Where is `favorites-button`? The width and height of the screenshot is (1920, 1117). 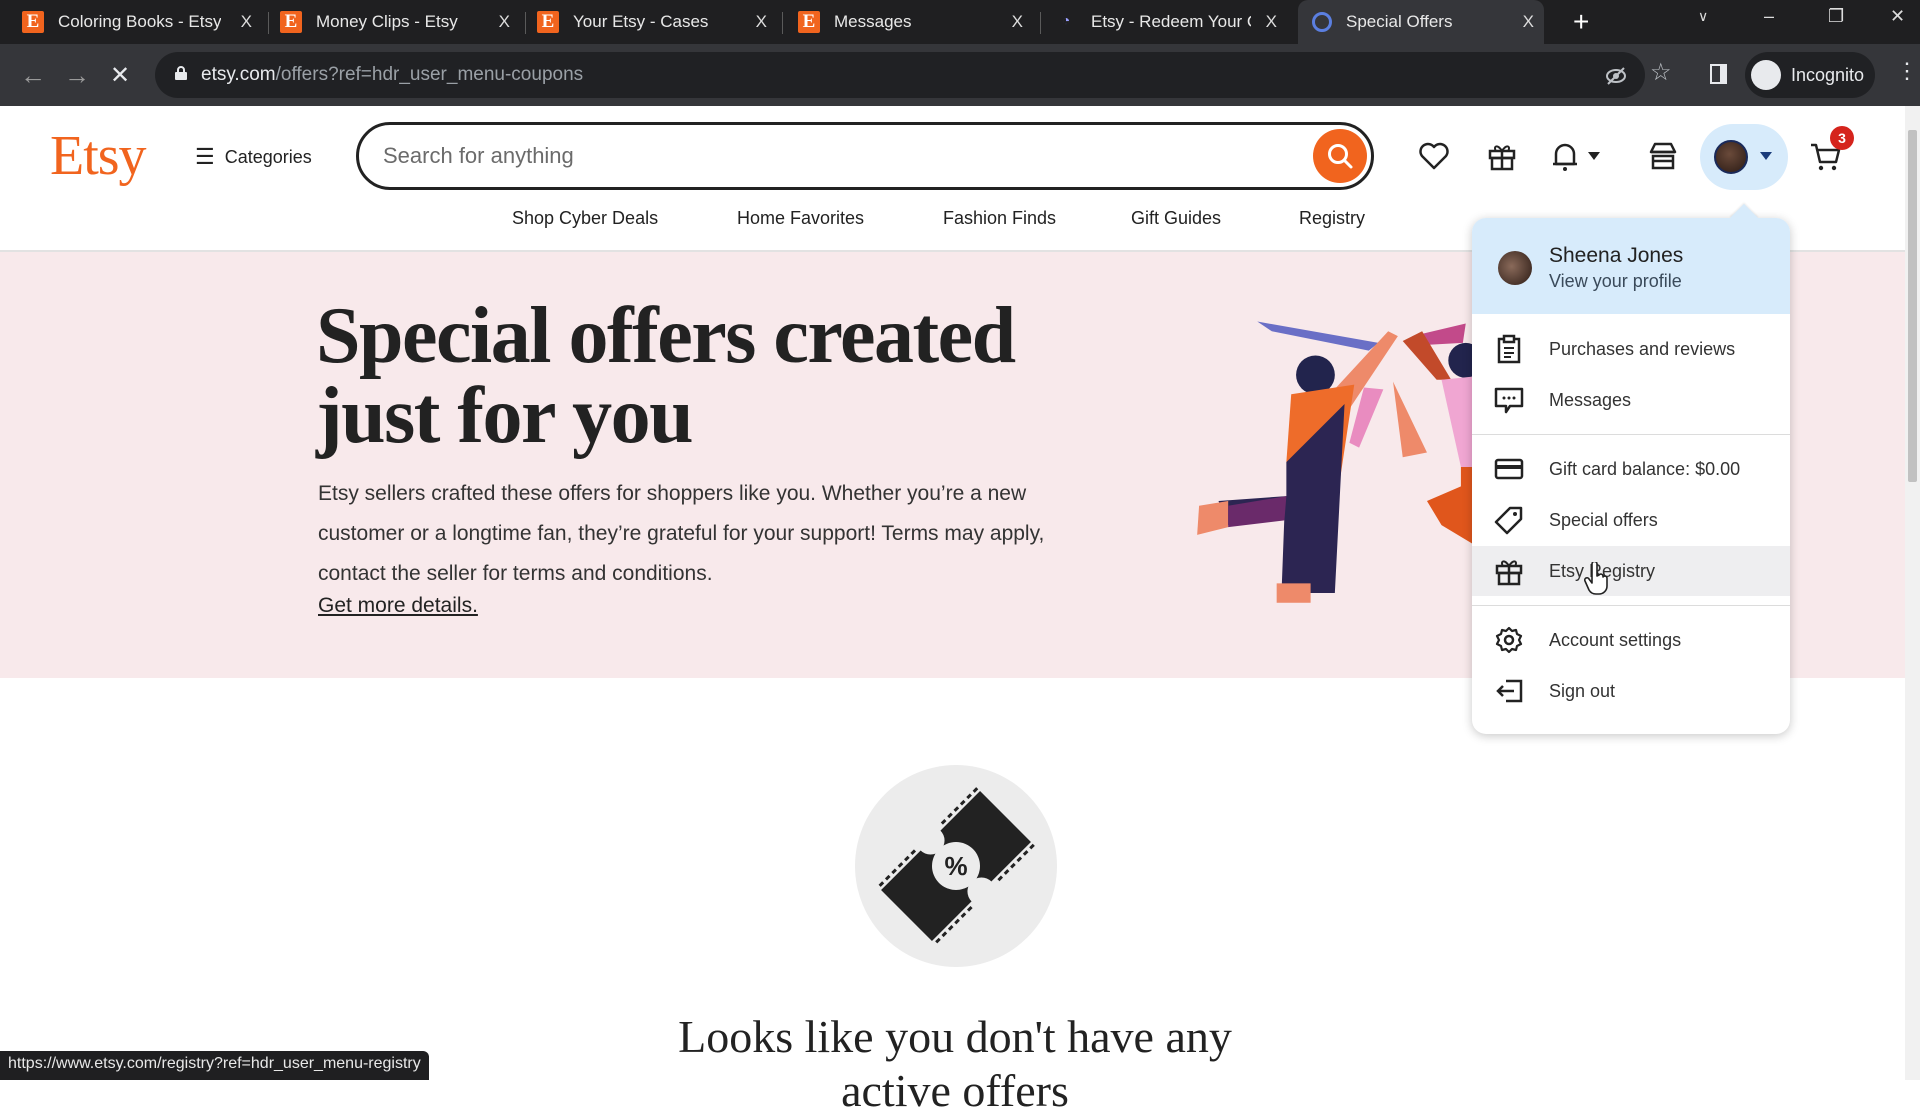
favorites-button is located at coordinates (1434, 156).